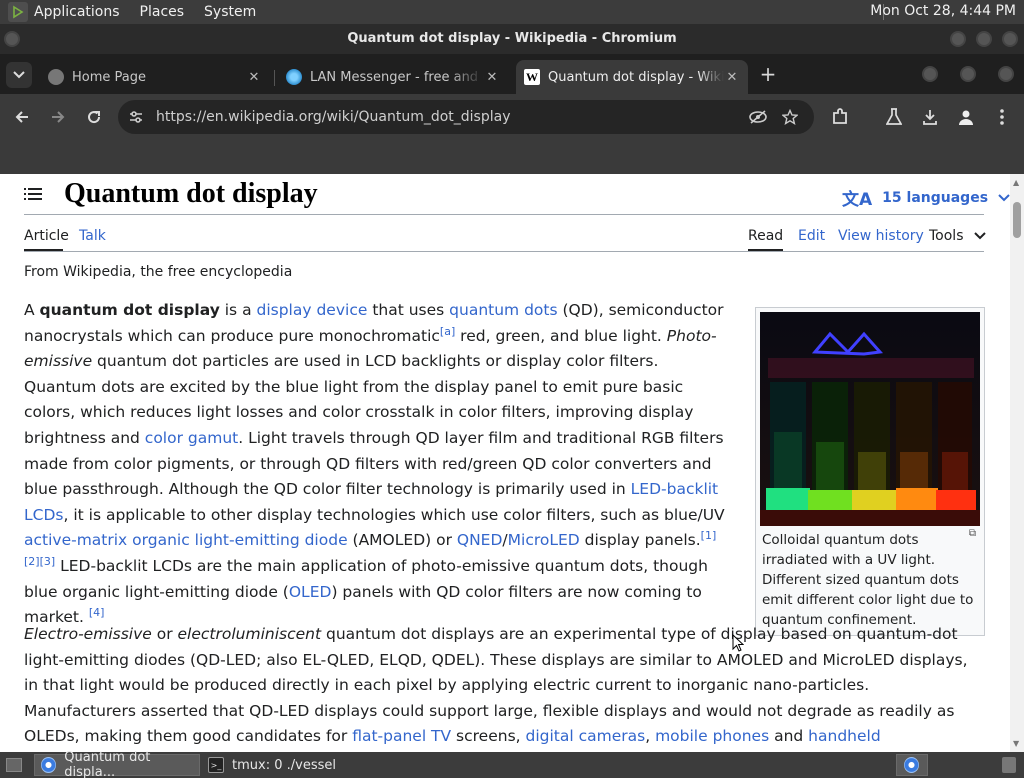 This screenshot has width=1024, height=778. What do you see at coordinates (12, 39) in the screenshot?
I see `window-menu-button` at bounding box center [12, 39].